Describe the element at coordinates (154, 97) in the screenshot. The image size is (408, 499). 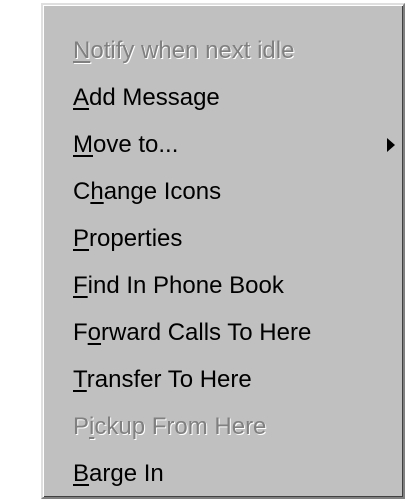
I see `menu-item-label-post: dd Message` at that location.